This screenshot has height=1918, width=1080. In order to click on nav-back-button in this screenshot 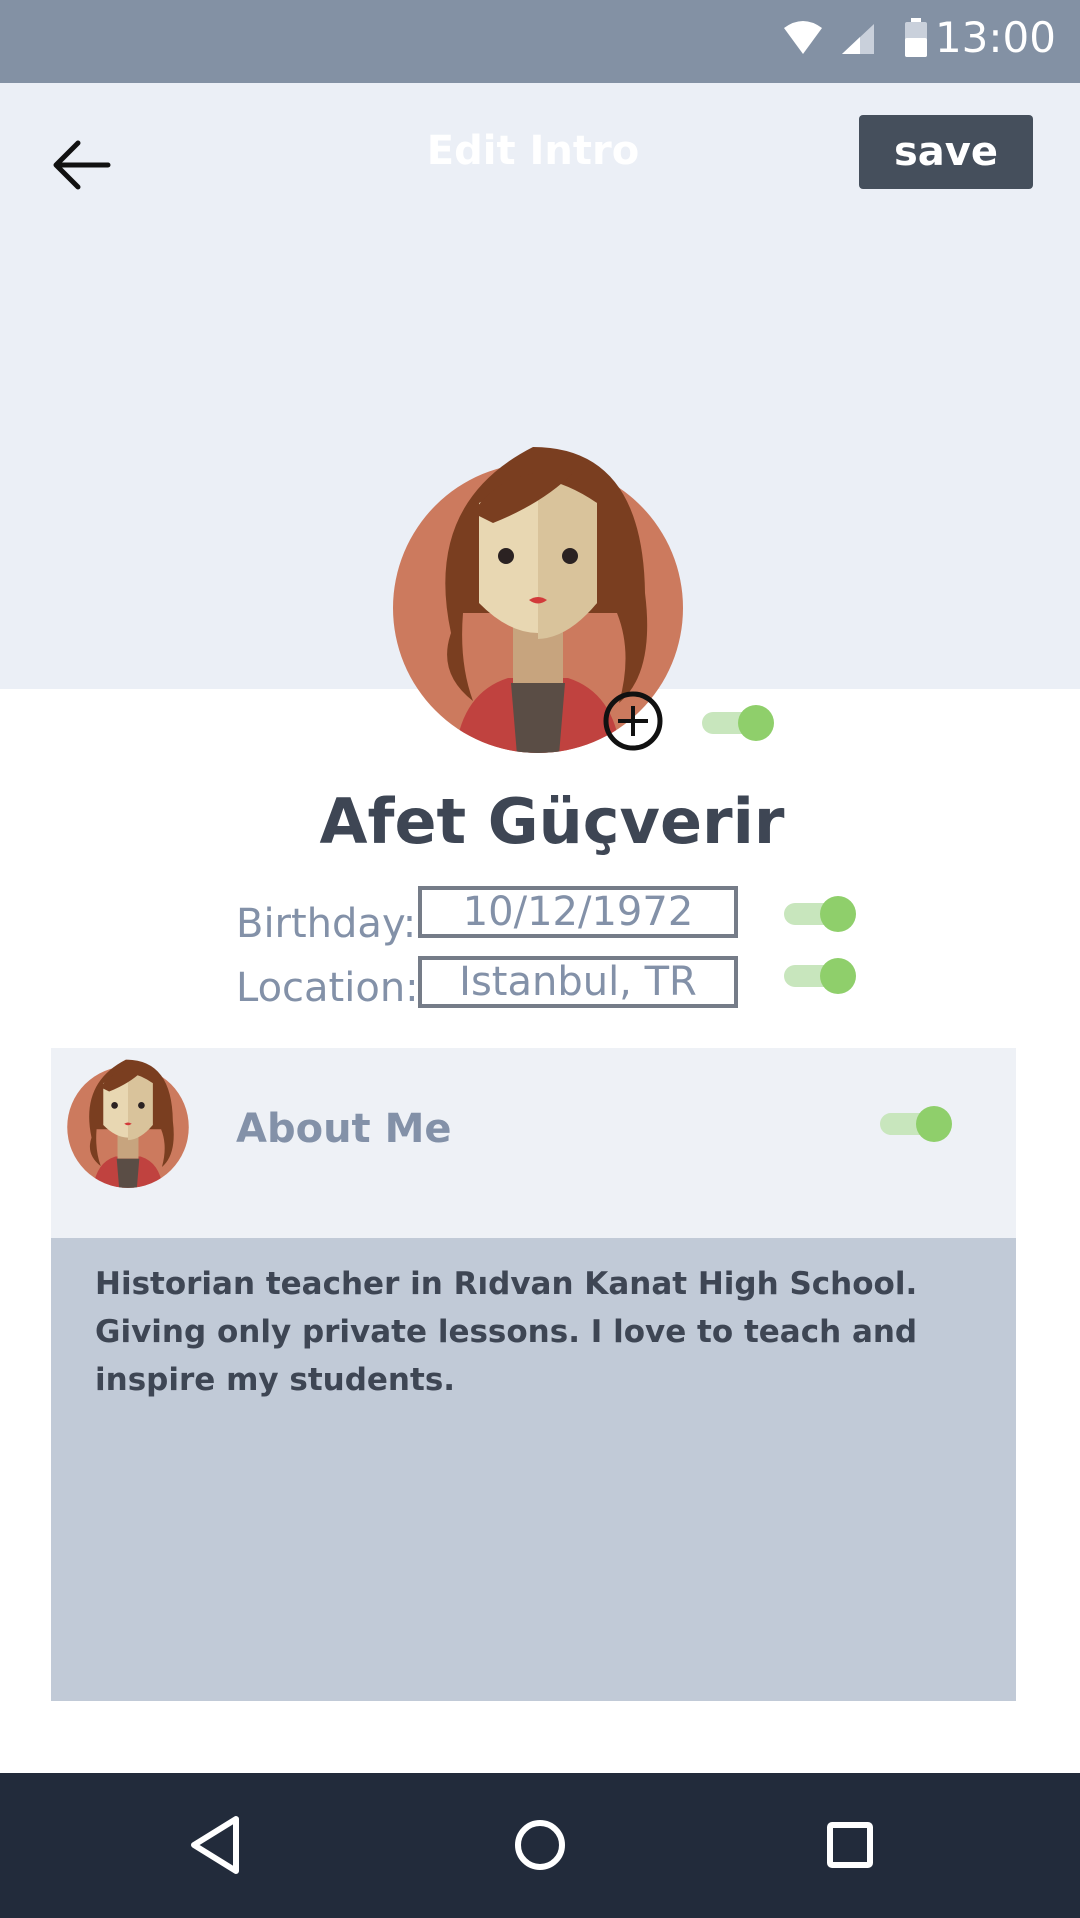, I will do `click(216, 1845)`.